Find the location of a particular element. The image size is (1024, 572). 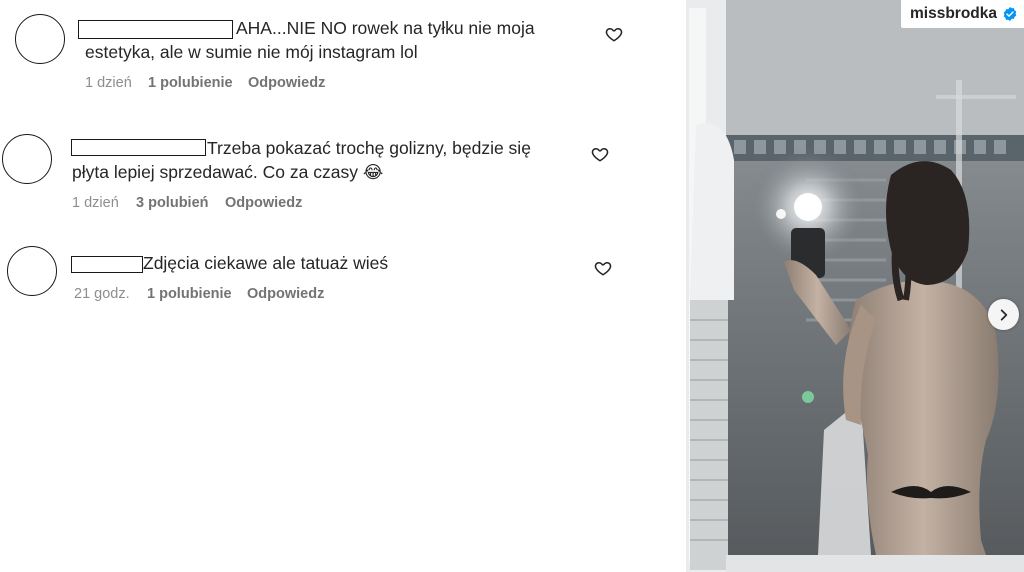

chevron-right-icon is located at coordinates (1003, 314).